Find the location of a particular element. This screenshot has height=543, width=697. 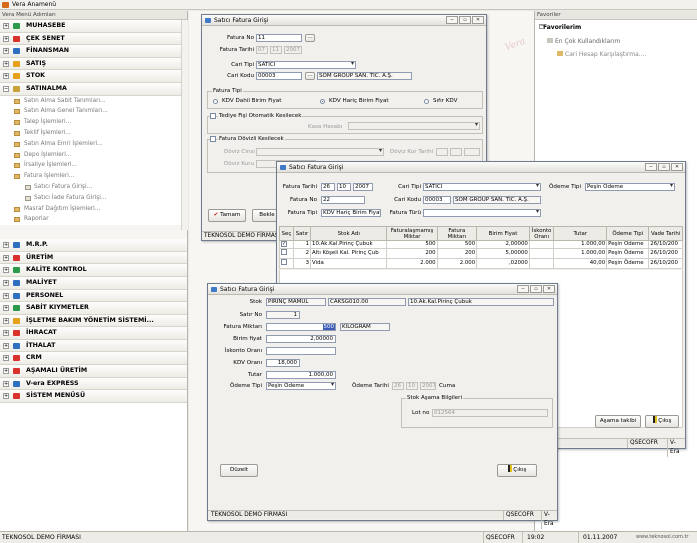

tediye-checkbox is located at coordinates (213, 116).